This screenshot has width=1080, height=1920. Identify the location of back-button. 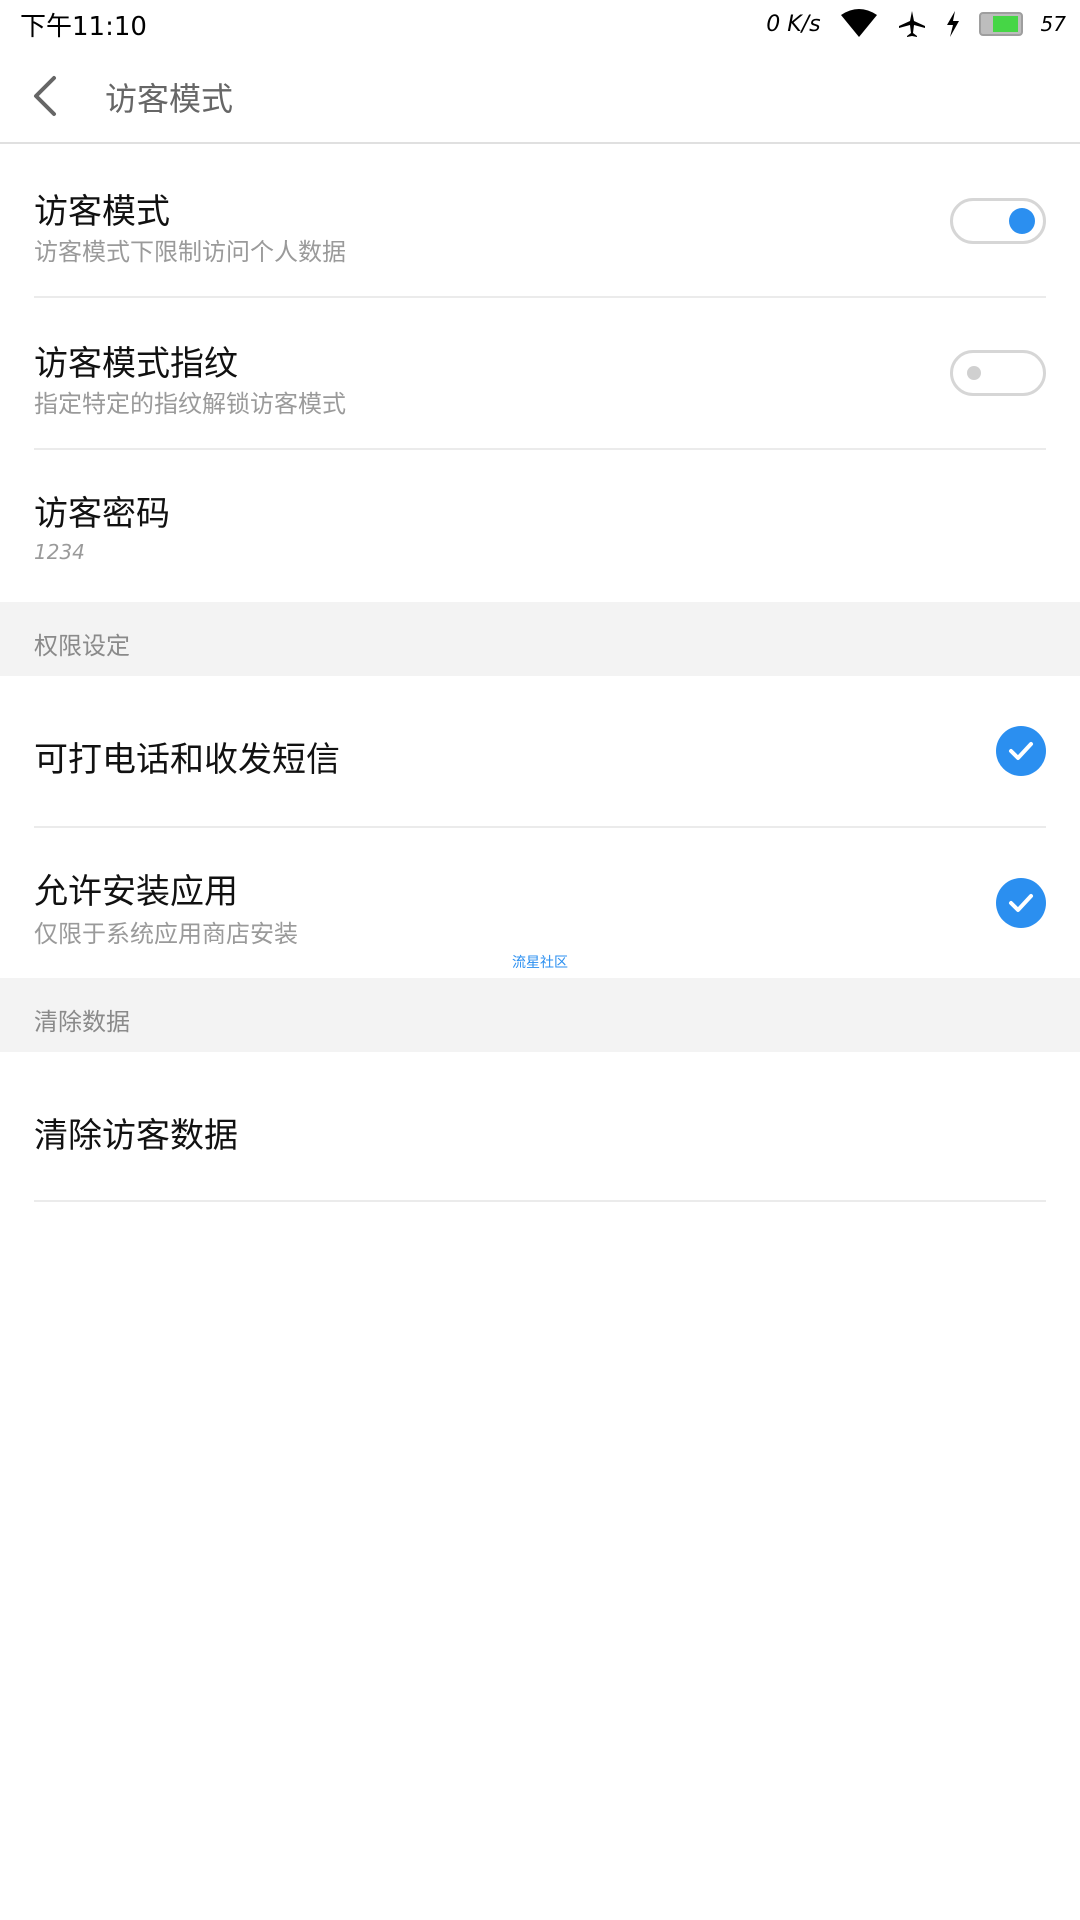
(48, 96).